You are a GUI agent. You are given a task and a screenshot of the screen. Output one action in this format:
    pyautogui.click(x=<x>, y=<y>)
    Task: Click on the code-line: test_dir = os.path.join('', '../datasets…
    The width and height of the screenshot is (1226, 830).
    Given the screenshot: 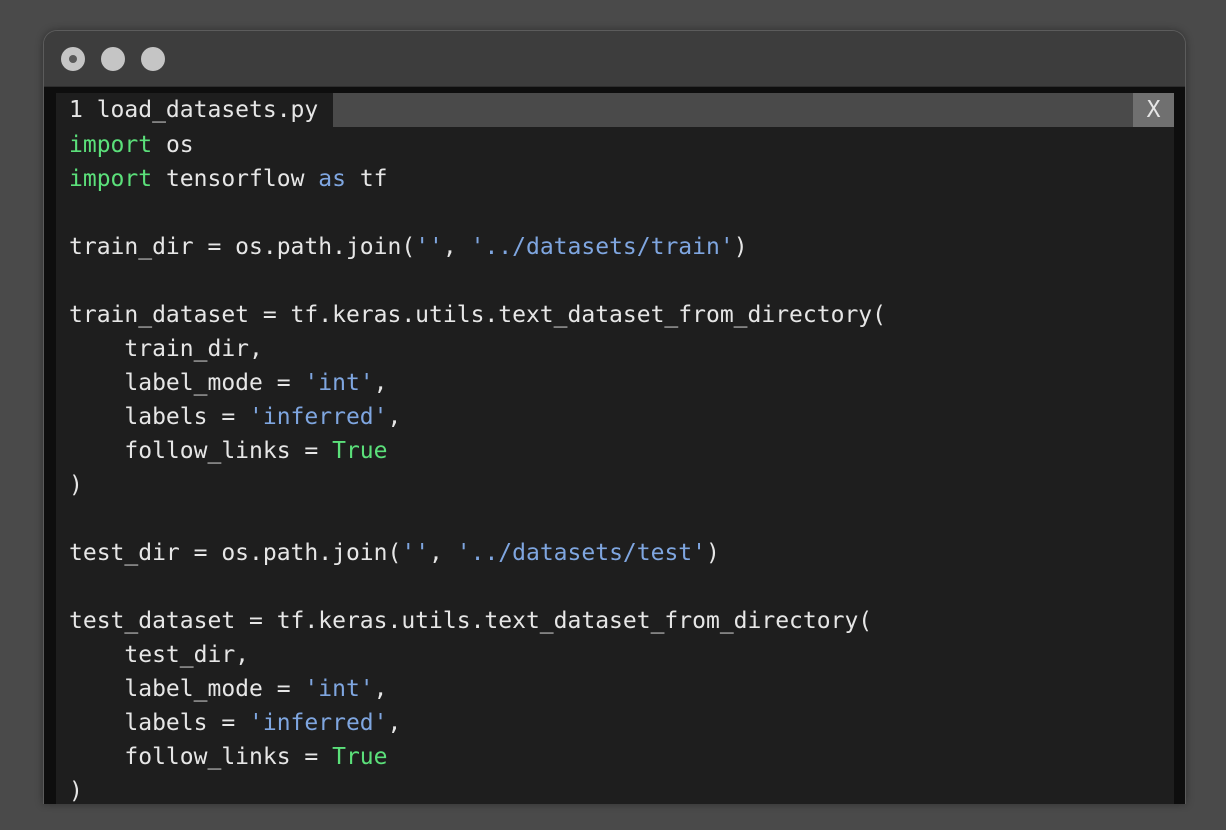 What is the action you would take?
    pyautogui.click(x=477, y=553)
    